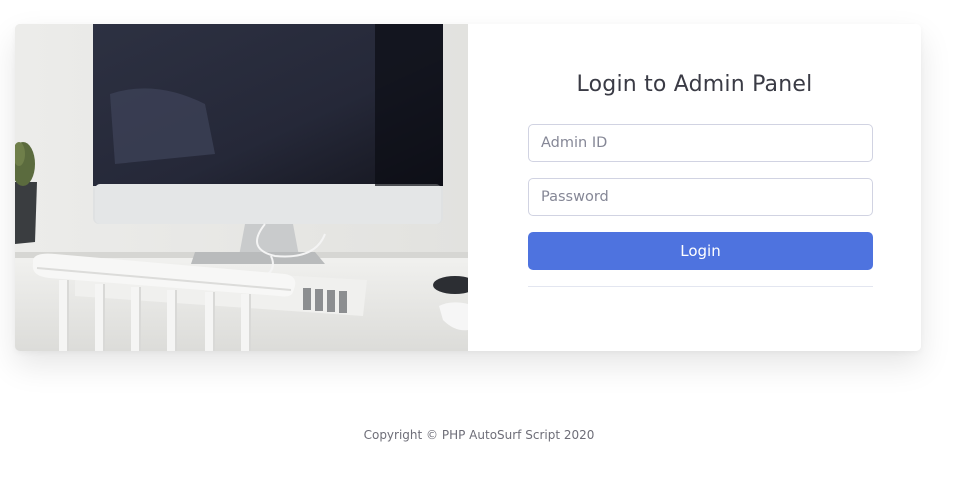 Image resolution: width=958 pixels, height=477 pixels. Describe the element at coordinates (700, 286) in the screenshot. I see `form-divider` at that location.